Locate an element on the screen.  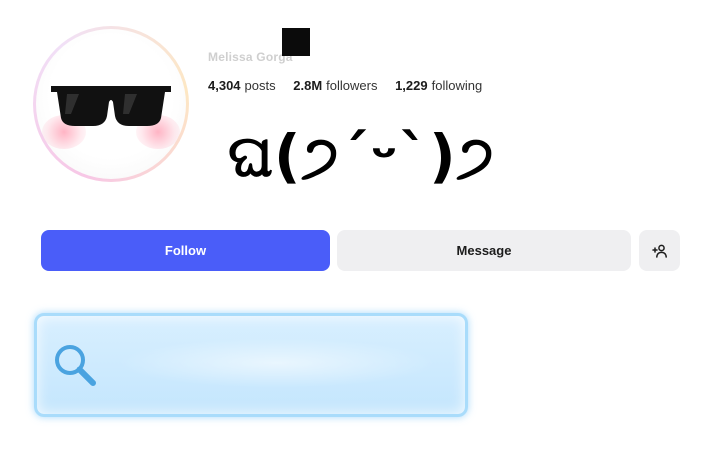
stat-followers-label: followers is located at coordinates (352, 85).